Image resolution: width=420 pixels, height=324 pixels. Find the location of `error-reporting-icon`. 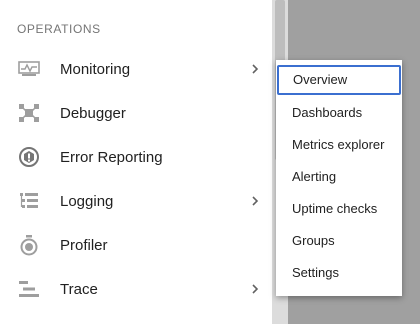

error-reporting-icon is located at coordinates (29, 157).